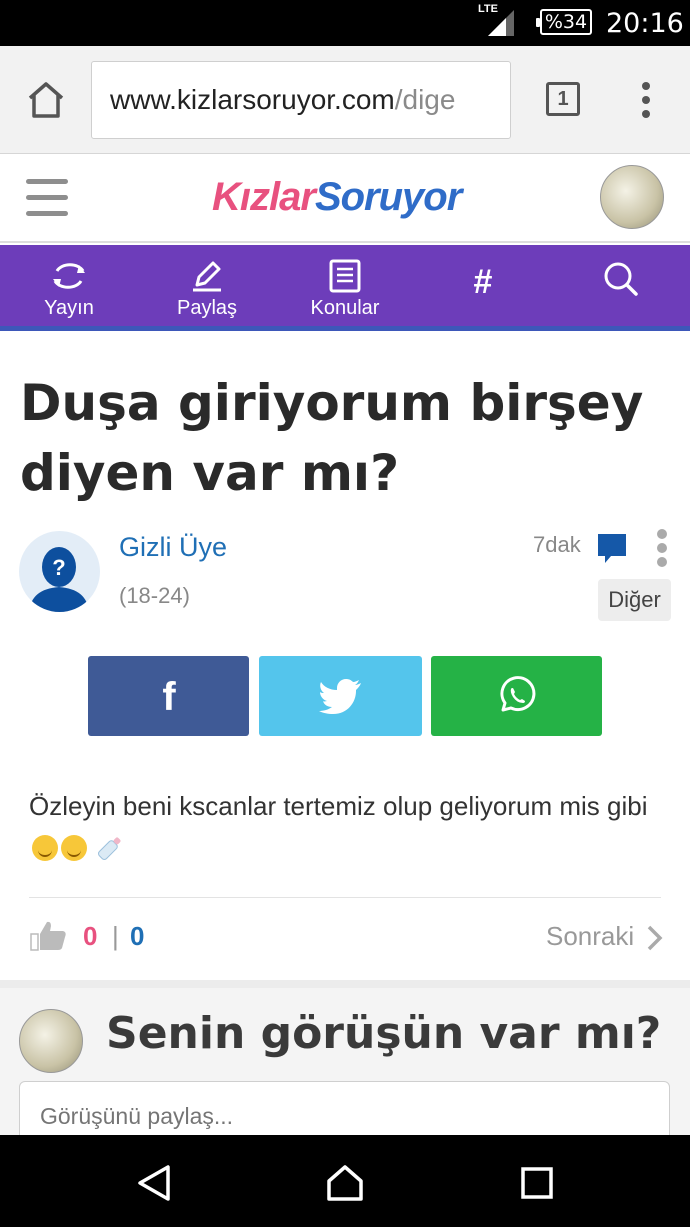 The height and width of the screenshot is (1227, 690). I want to click on opinion-section: Senin görüşün var mı?, so click(345, 1069).